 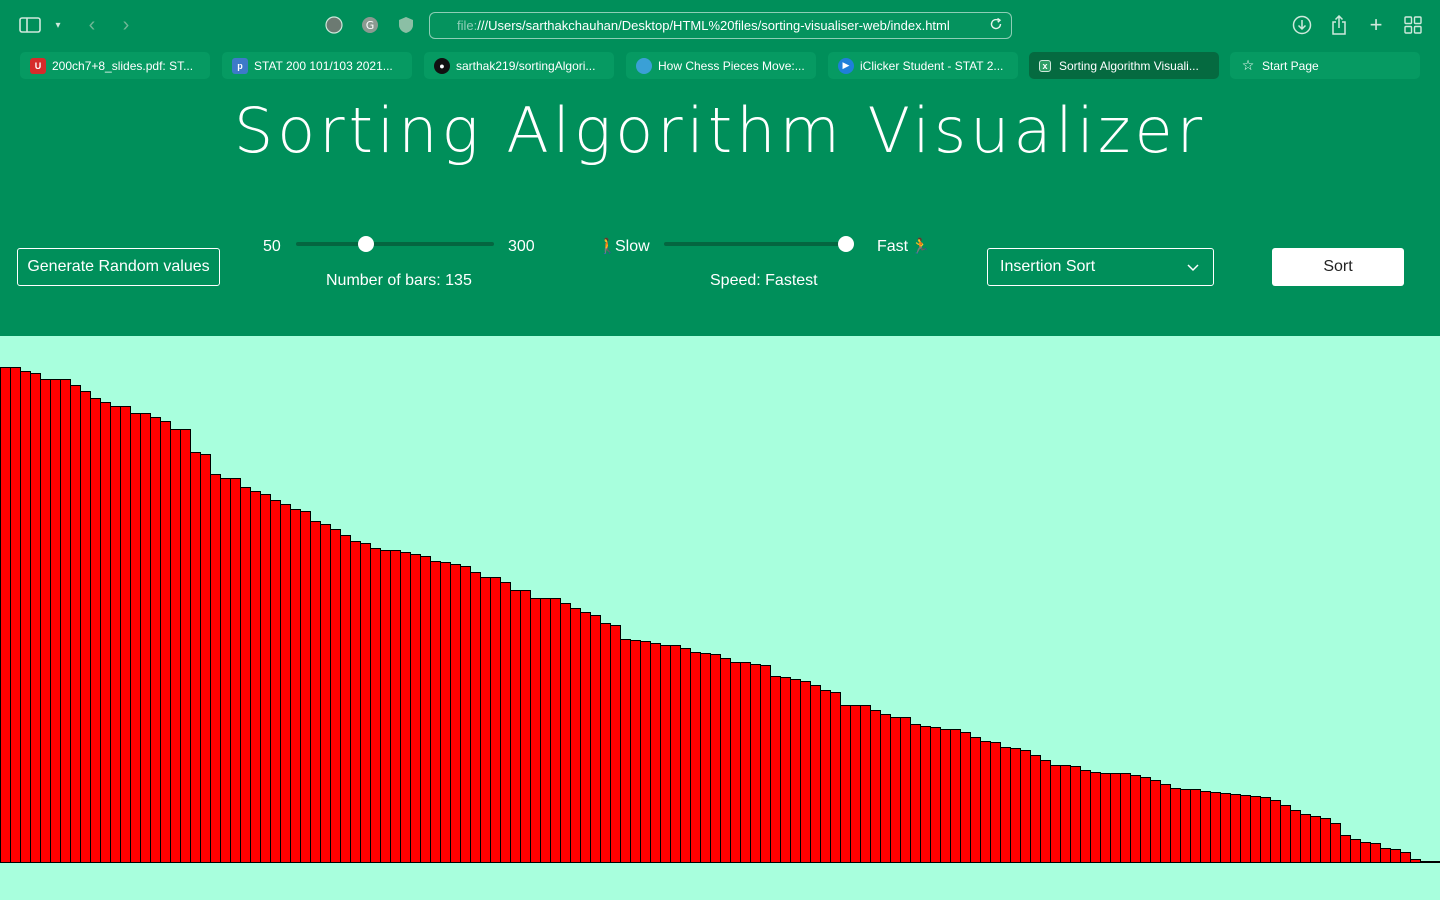 What do you see at coordinates (920, 246) in the screenshot?
I see `fast-run-icon: 🏃` at bounding box center [920, 246].